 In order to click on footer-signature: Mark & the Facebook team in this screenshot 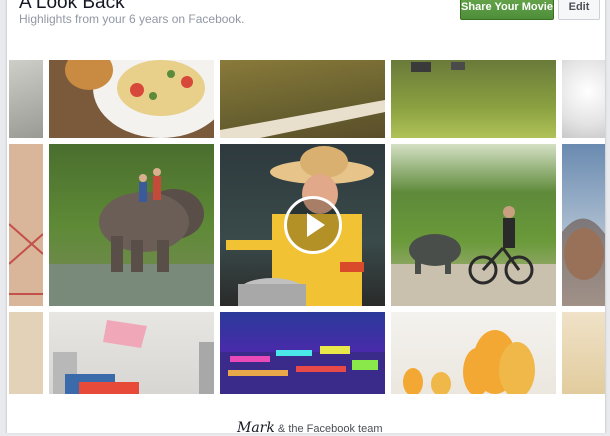, I will do `click(309, 428)`.